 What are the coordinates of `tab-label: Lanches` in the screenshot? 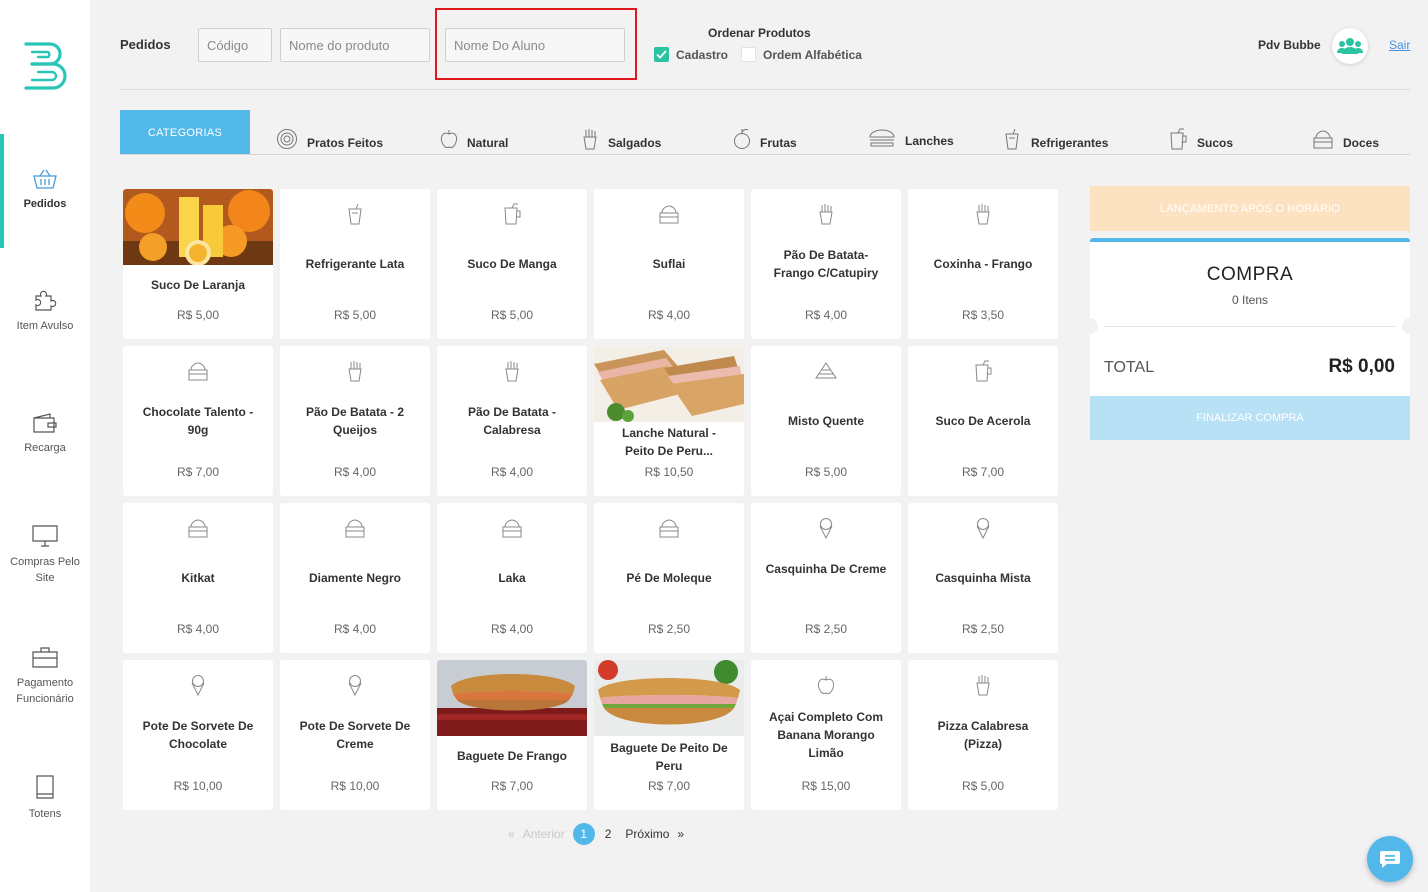 It's located at (929, 141).